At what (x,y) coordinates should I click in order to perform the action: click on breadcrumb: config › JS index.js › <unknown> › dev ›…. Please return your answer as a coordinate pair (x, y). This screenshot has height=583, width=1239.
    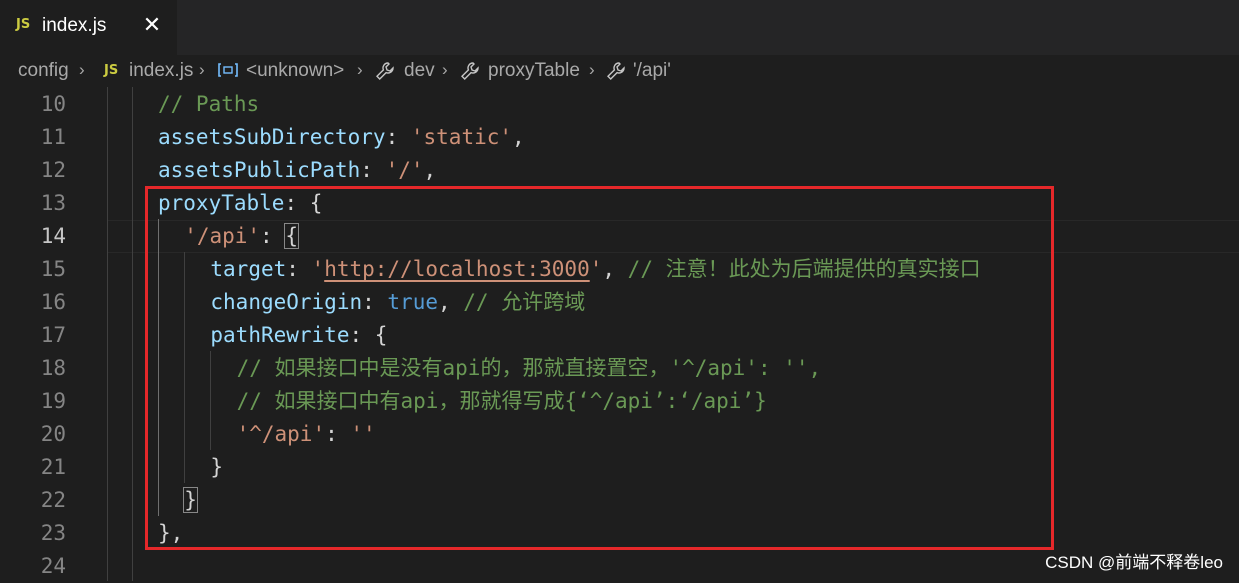
    Looking at the image, I should click on (619, 71).